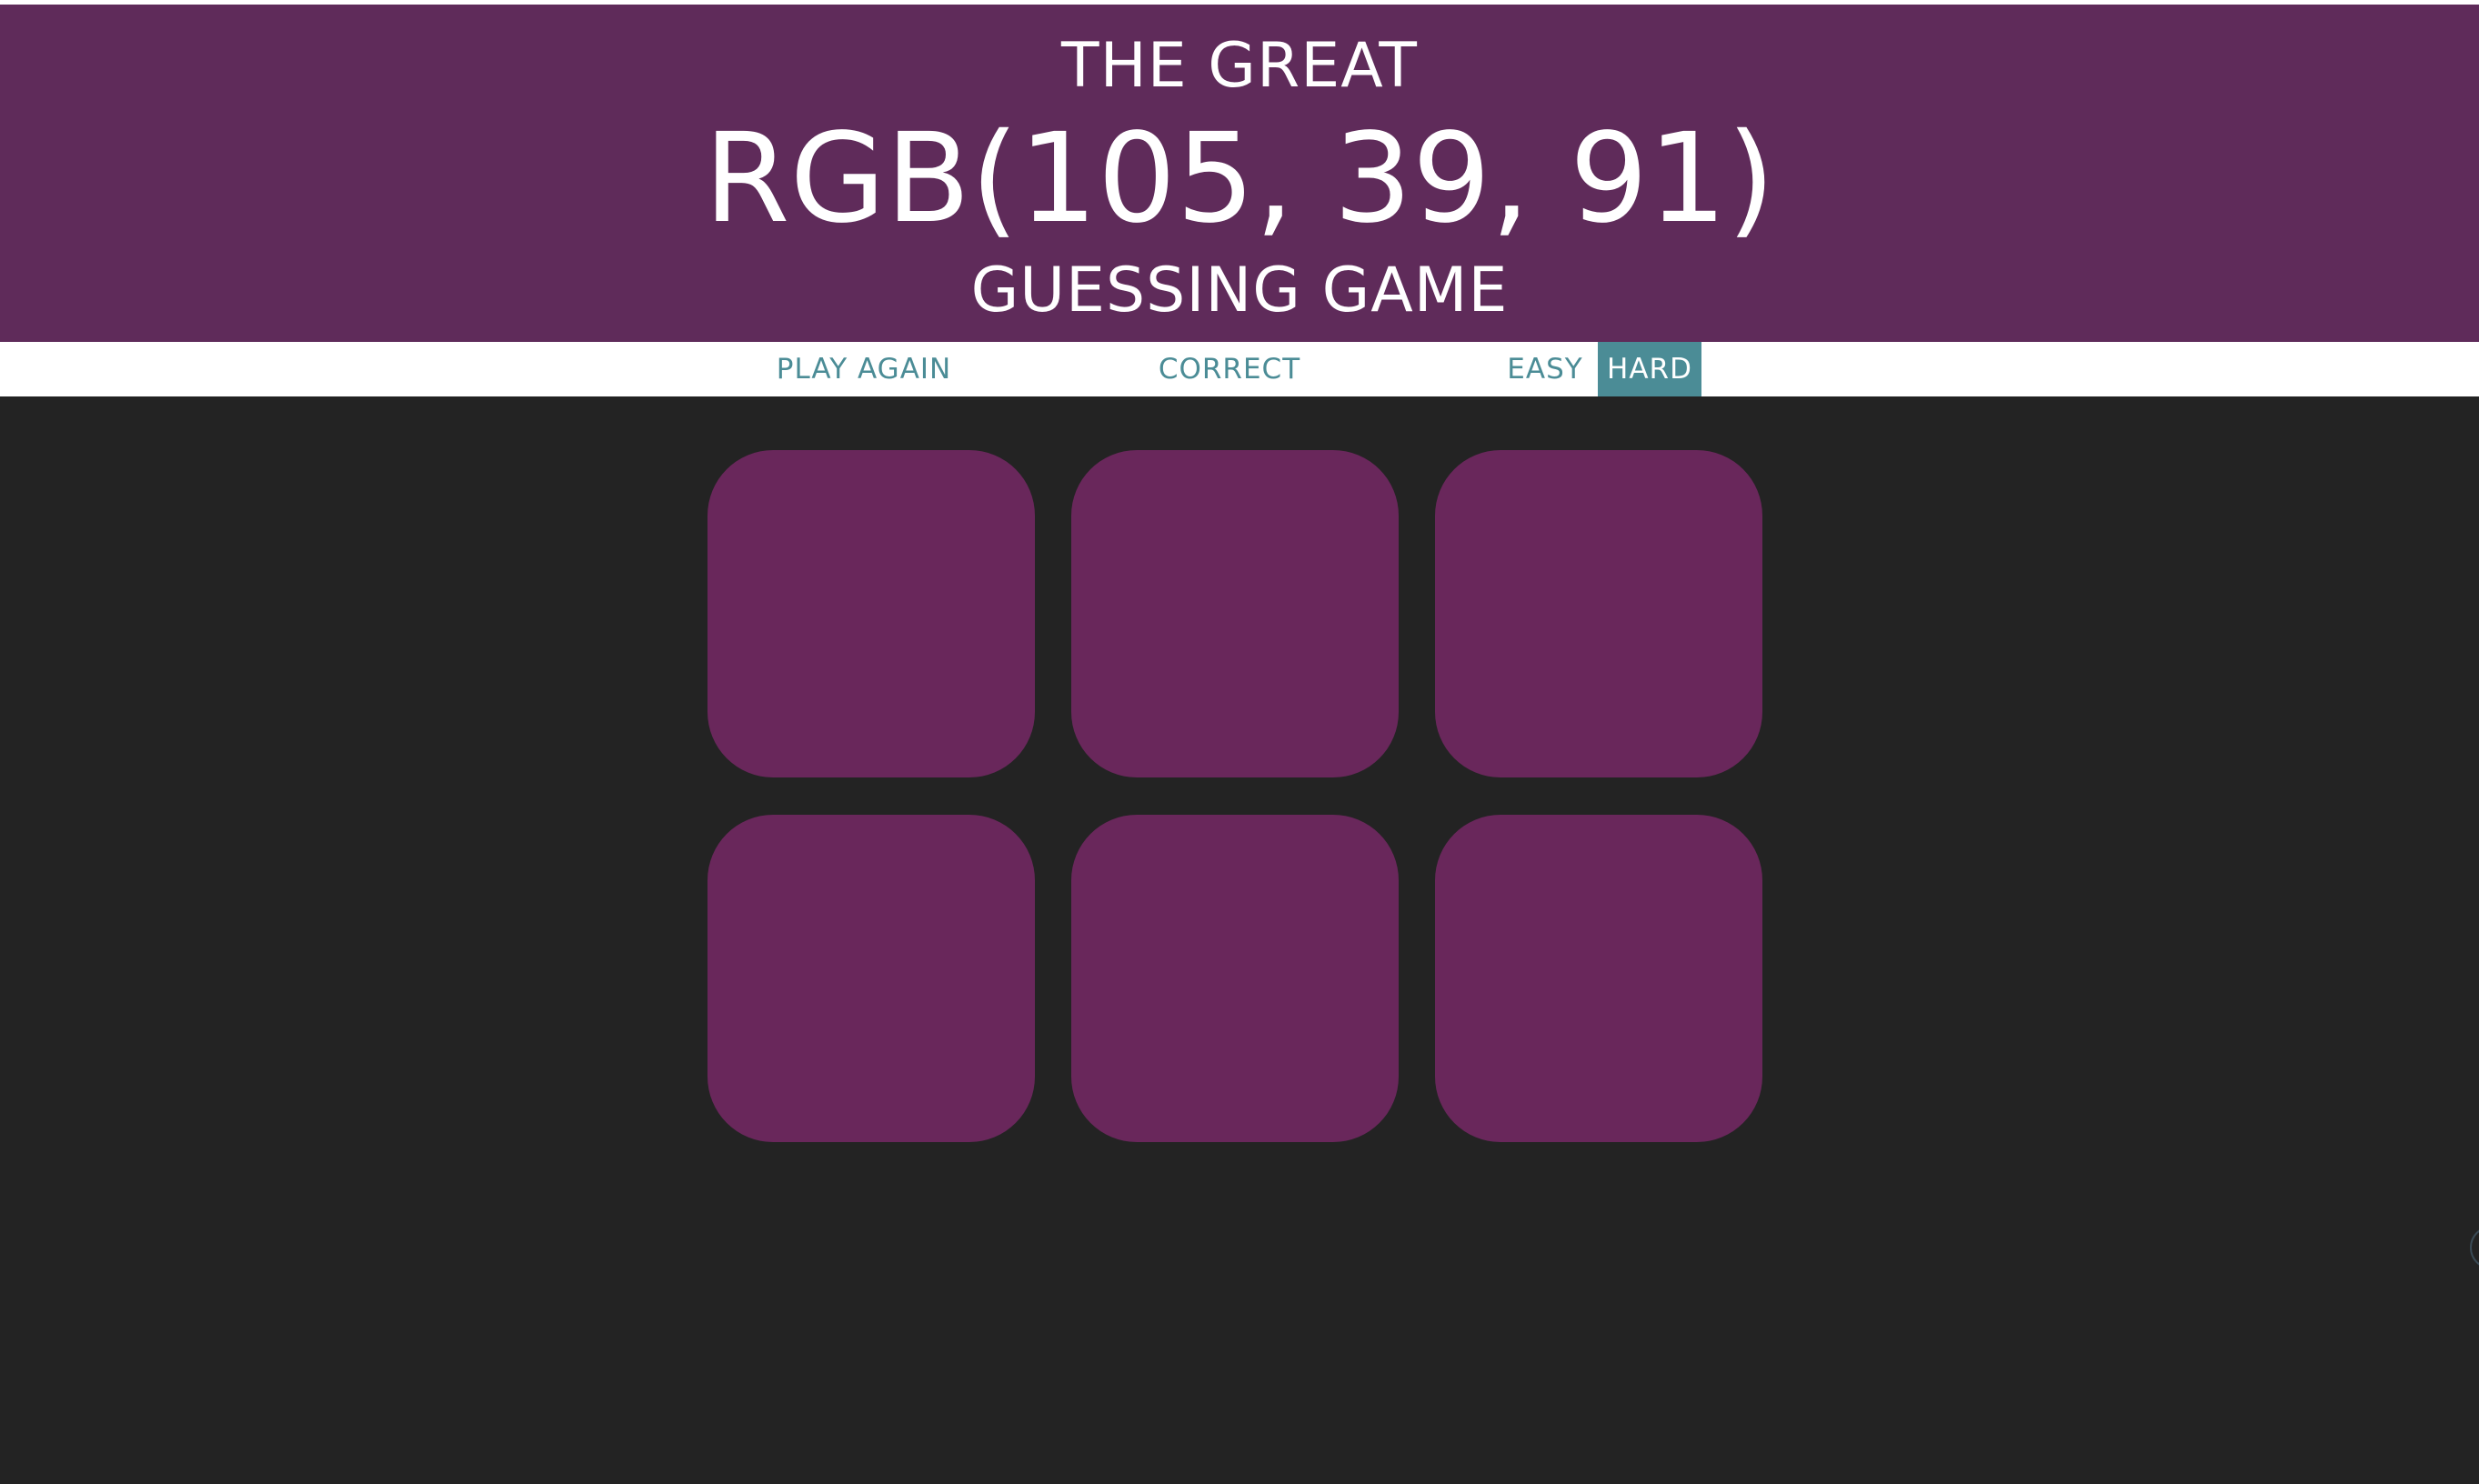 This screenshot has height=1484, width=2479. What do you see at coordinates (1239, 66) in the screenshot?
I see `title-line-the-great: THE GREAT` at bounding box center [1239, 66].